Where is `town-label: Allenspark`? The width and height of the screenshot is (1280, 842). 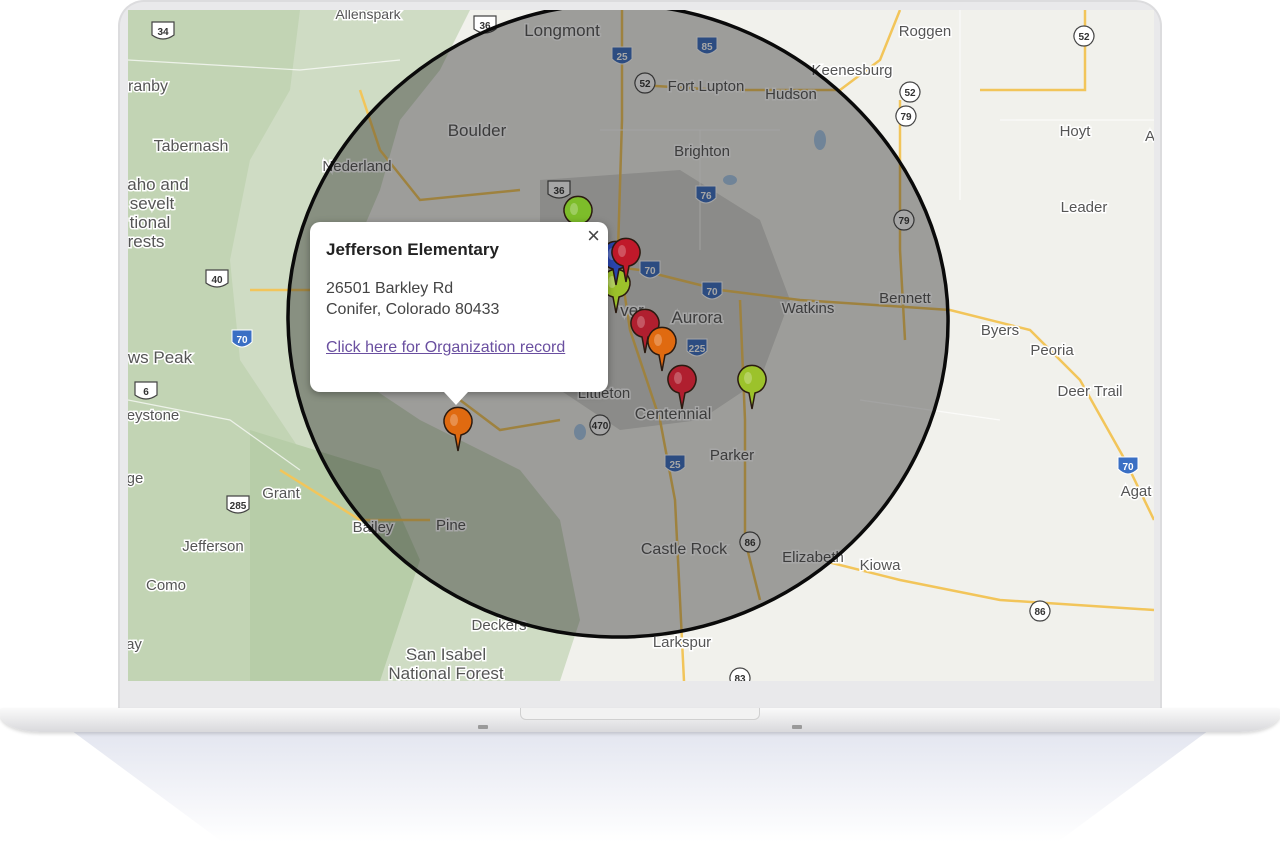 town-label: Allenspark is located at coordinates (368, 16).